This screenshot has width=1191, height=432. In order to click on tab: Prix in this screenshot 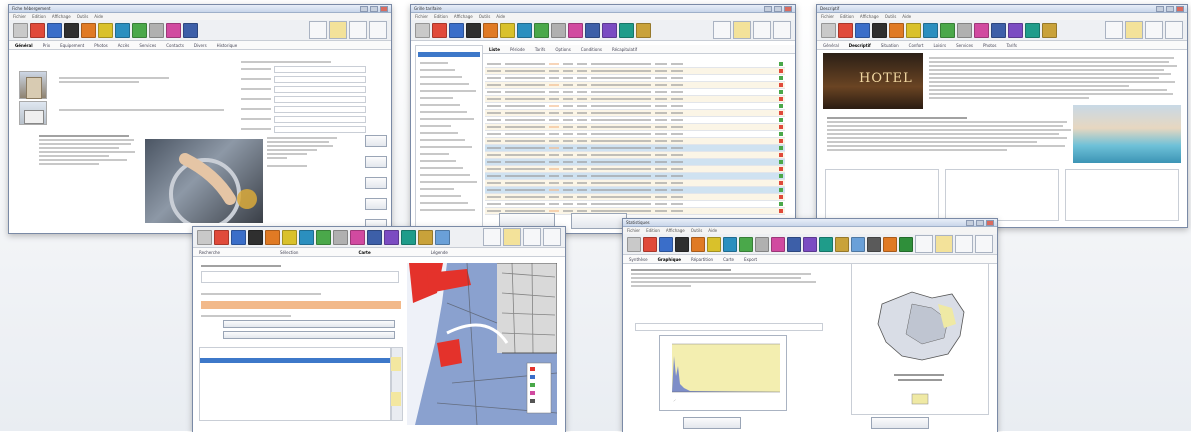, I will do `click(46, 45)`.